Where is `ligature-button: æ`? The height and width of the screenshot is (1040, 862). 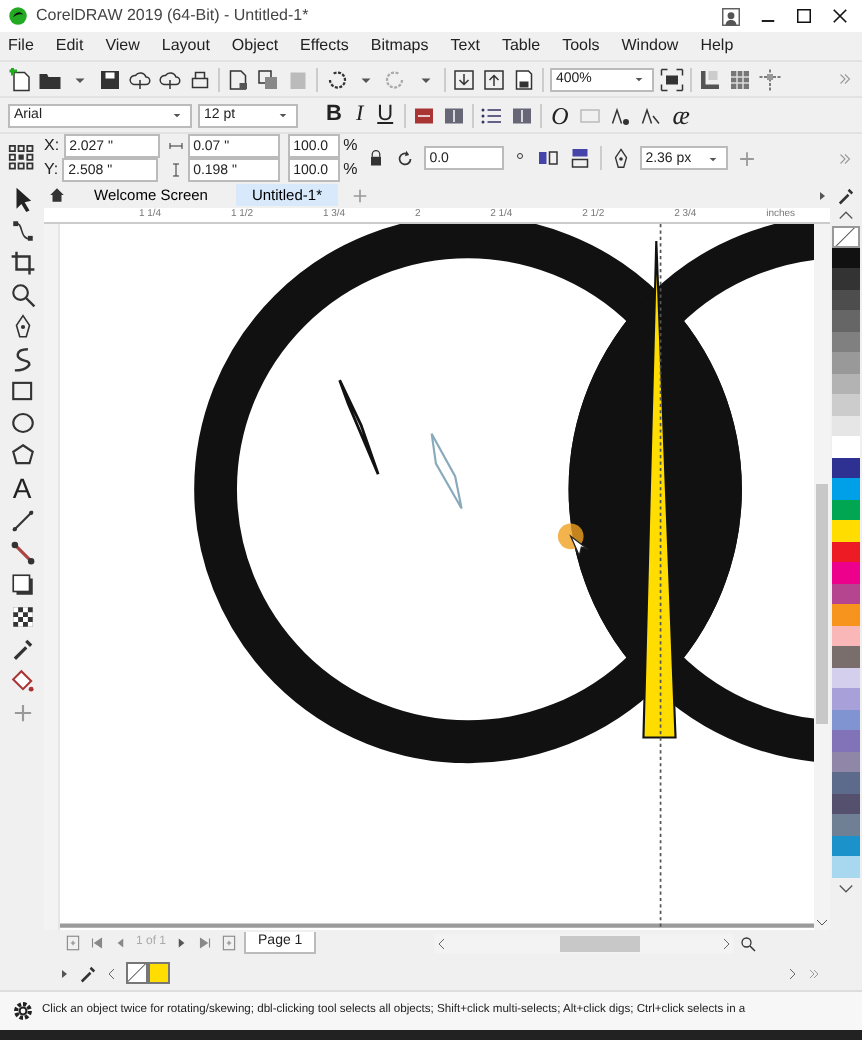 ligature-button: æ is located at coordinates (681, 115).